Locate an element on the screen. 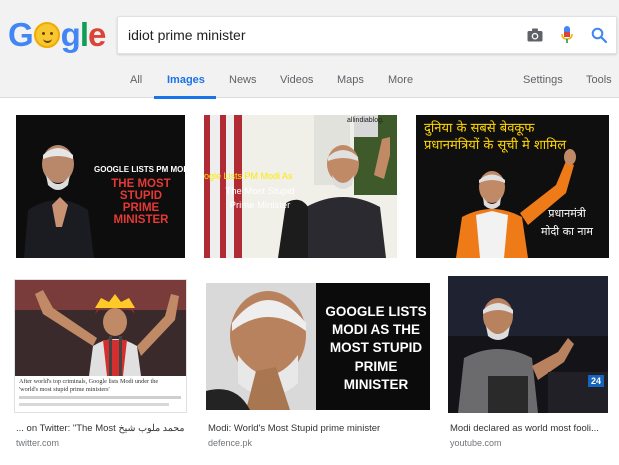  logo-letter: g is located at coordinates (70, 34).